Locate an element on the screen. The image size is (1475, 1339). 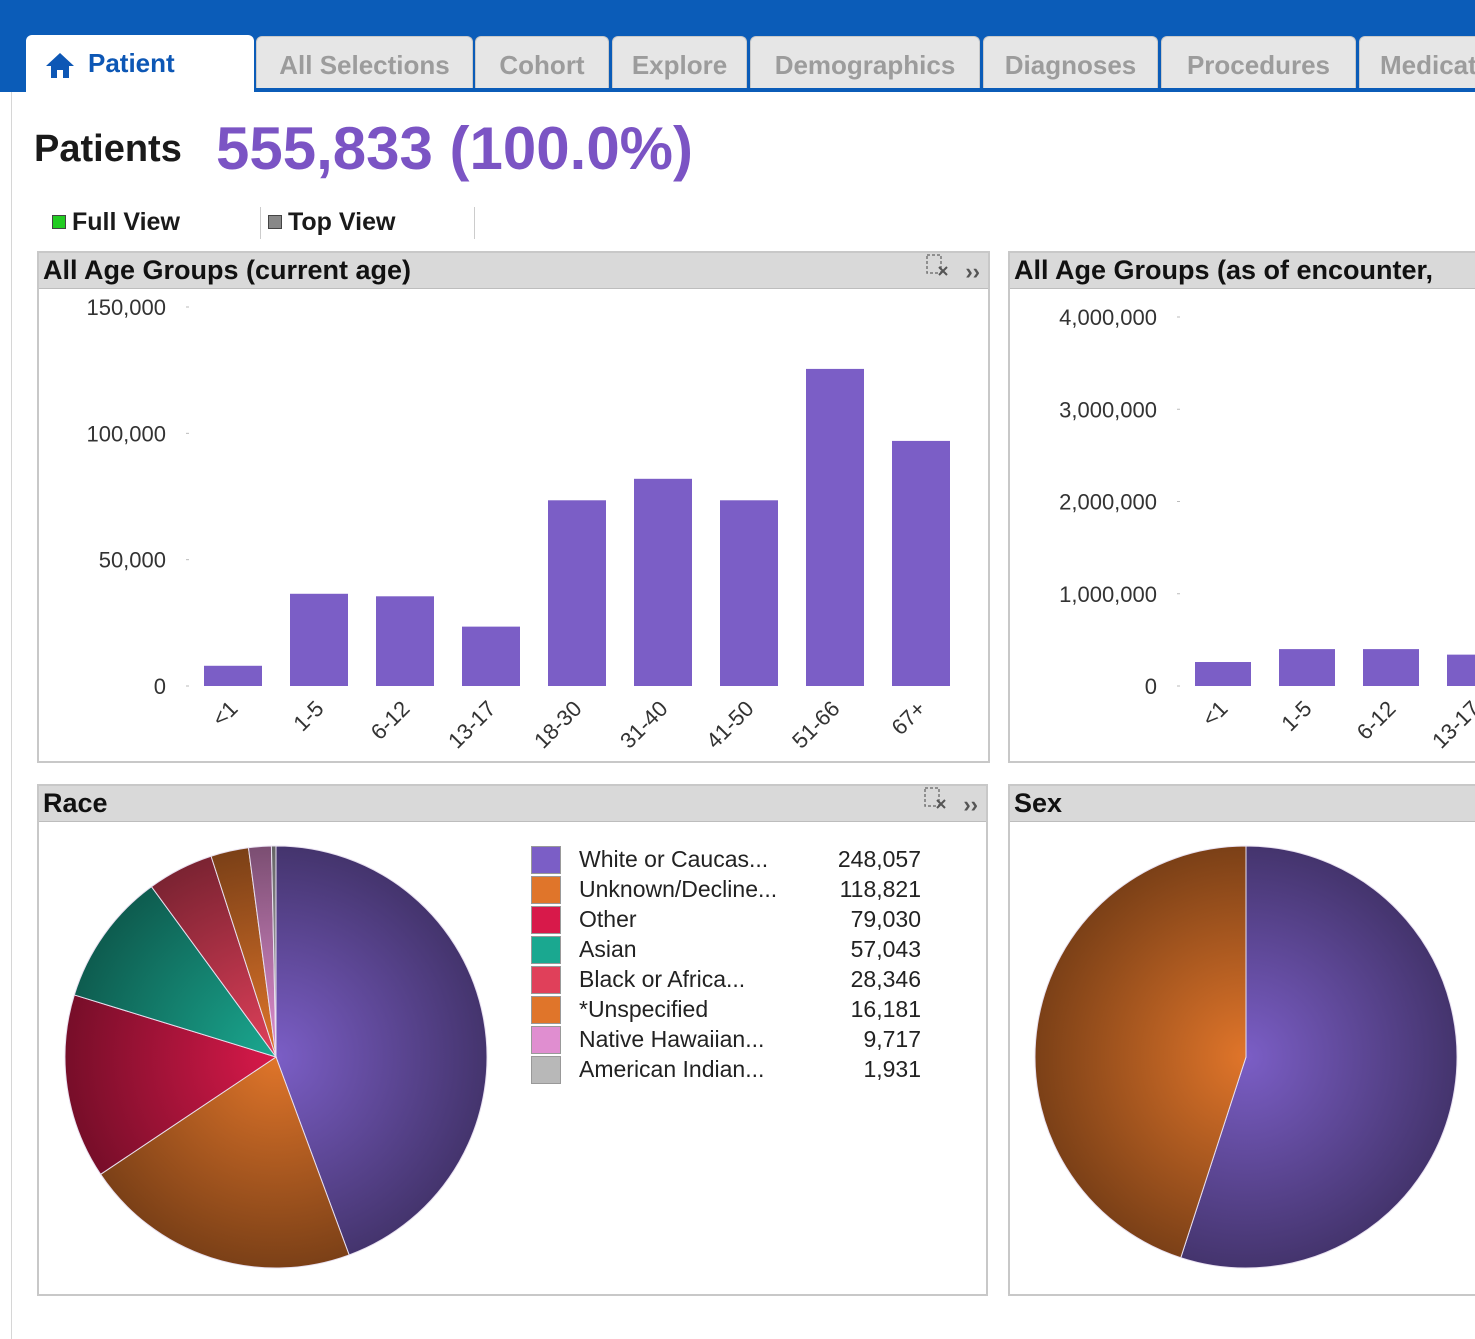
tab-label: Cohort is located at coordinates (542, 65).